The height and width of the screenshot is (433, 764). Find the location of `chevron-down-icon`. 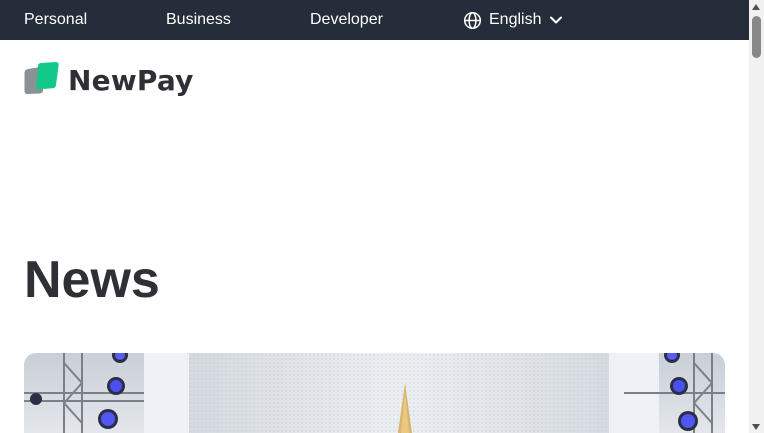

chevron-down-icon is located at coordinates (556, 20).